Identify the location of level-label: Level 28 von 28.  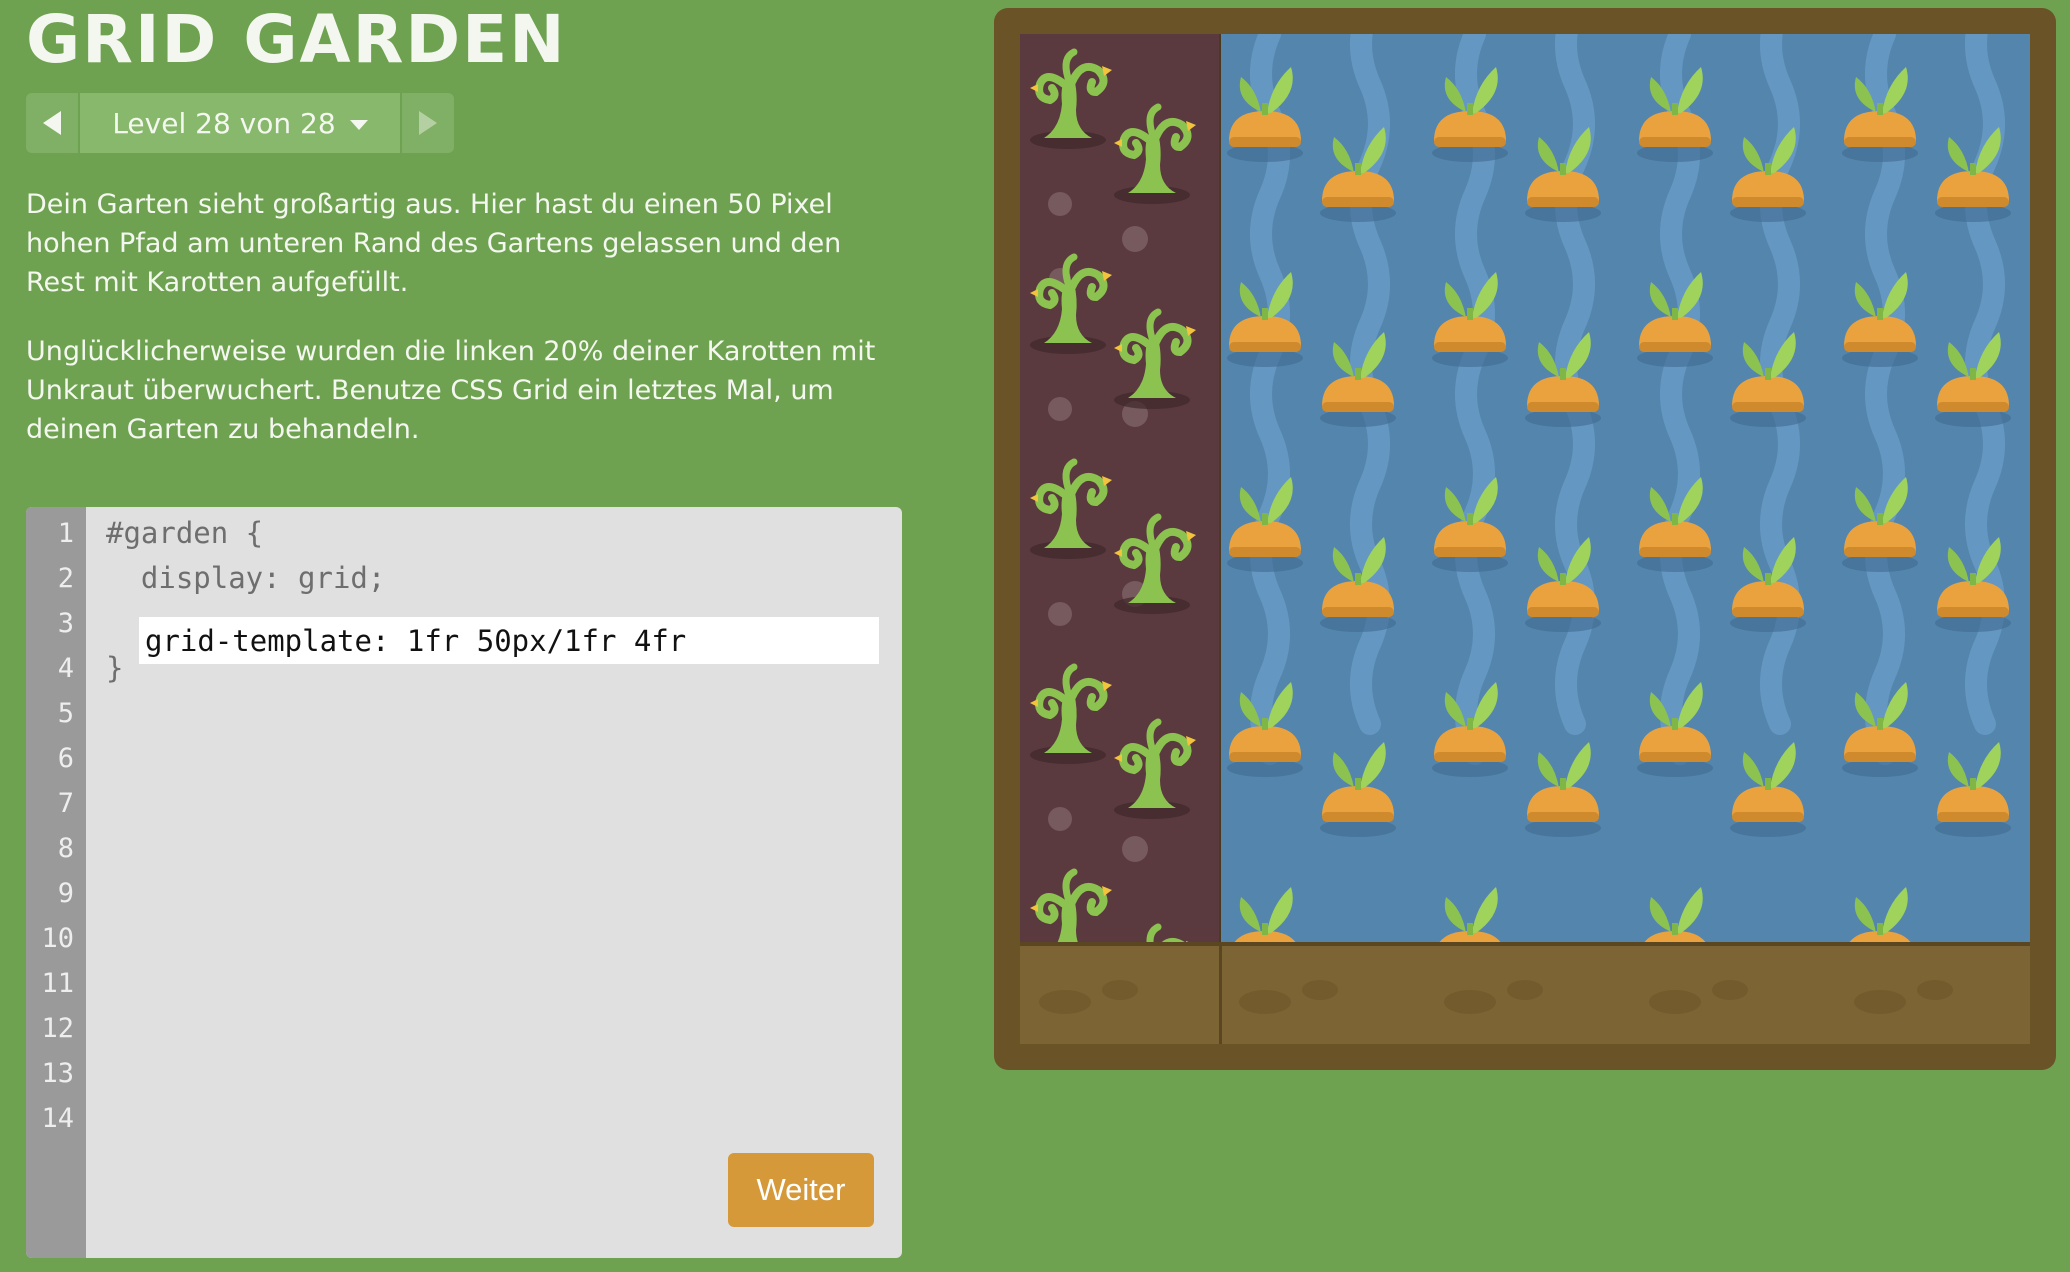
(224, 123).